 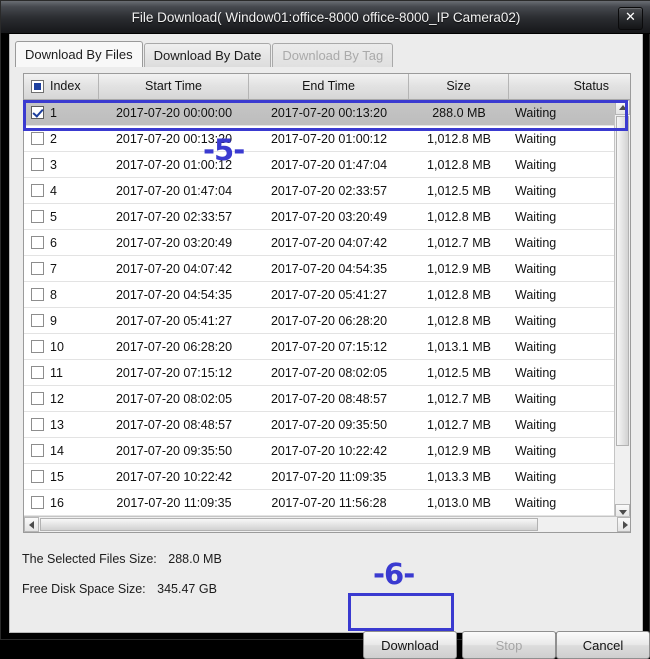 What do you see at coordinates (329, 294) in the screenshot?
I see `cell-end-time: 2017-07-20 05:41:27` at bounding box center [329, 294].